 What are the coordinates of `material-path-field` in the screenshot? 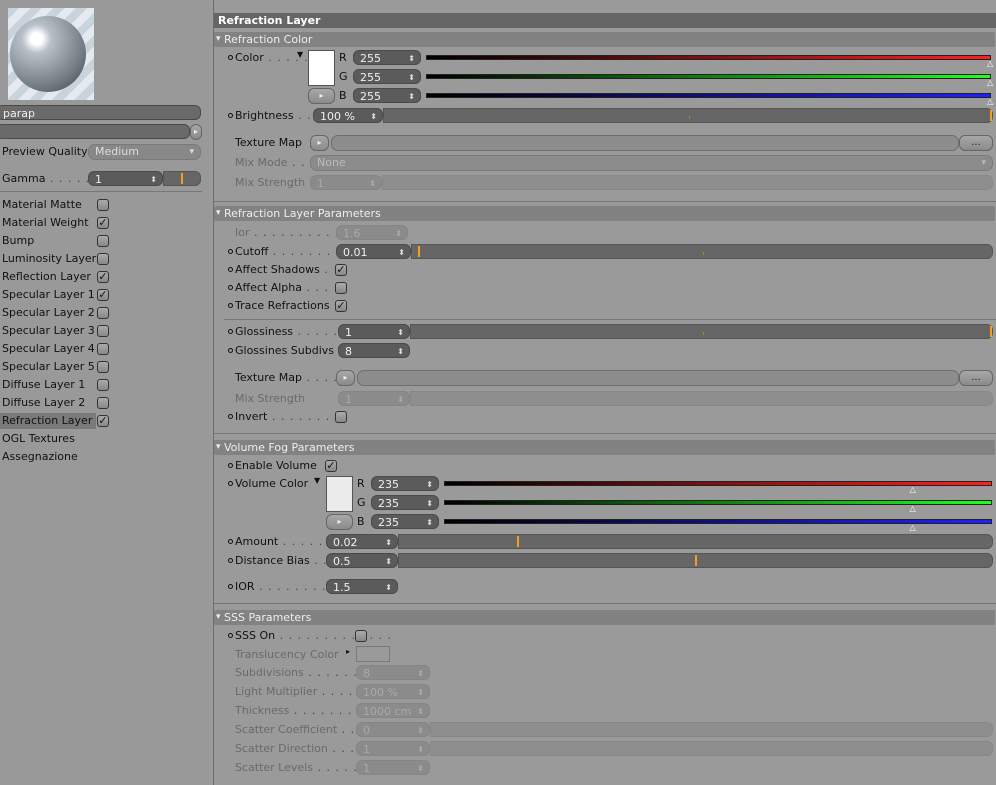 It's located at (95, 131).